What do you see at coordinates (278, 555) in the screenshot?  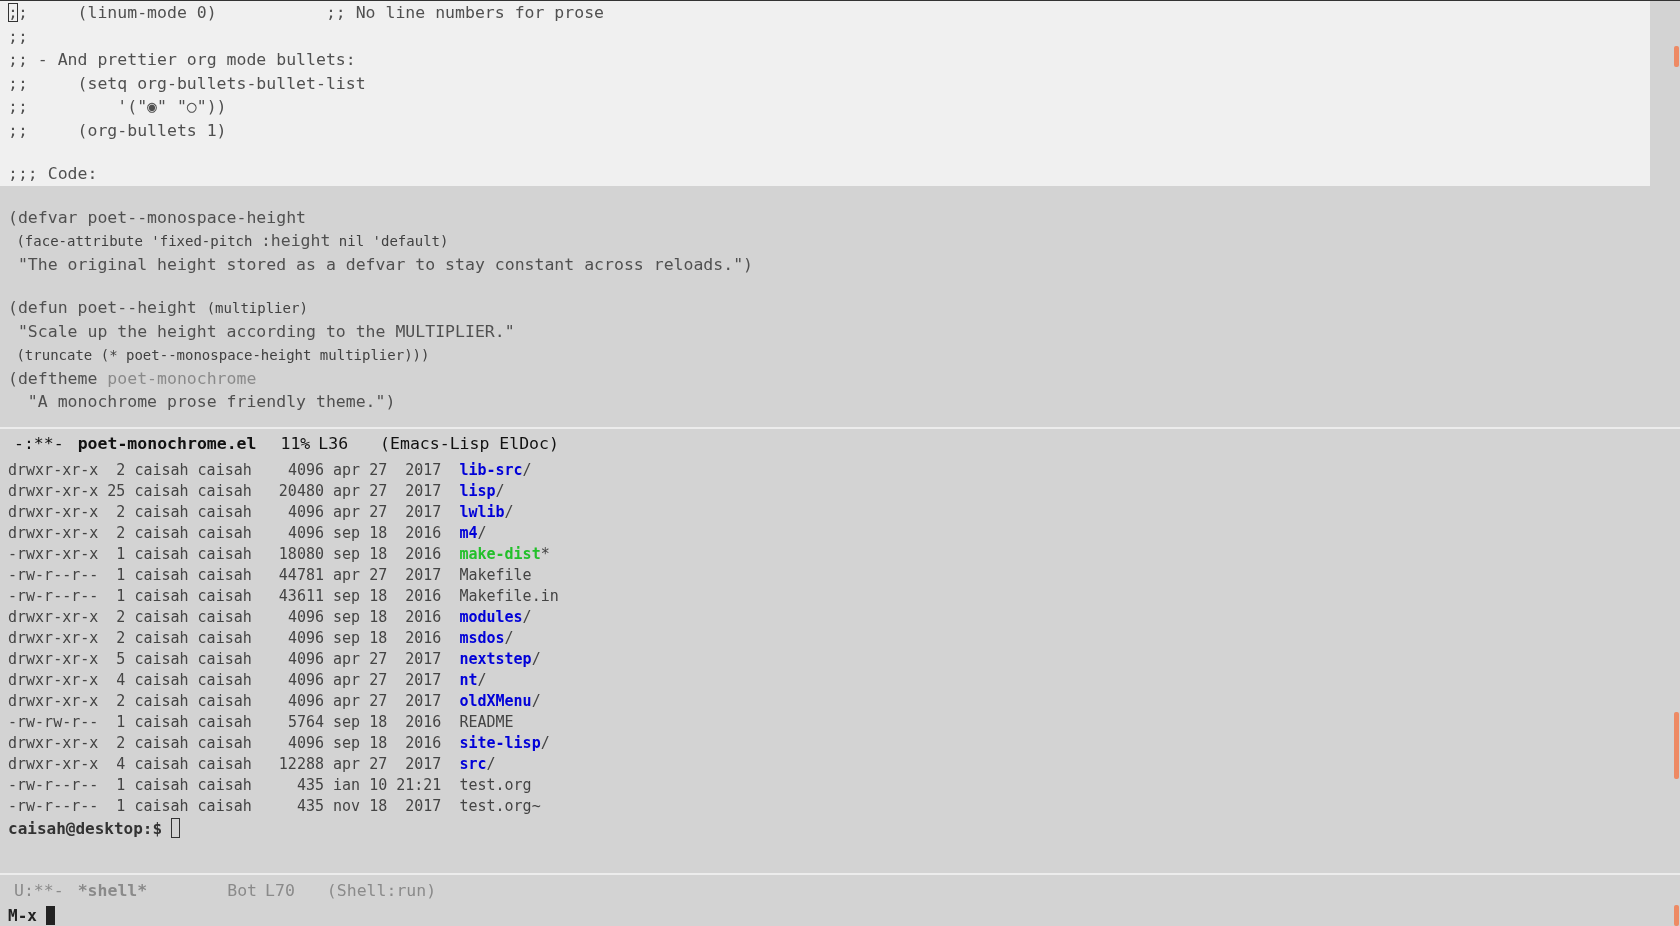 I see `listing-row-text: -rwxr-xr-x 1 caisah caisah 18080 sep 18 2016 make-dist*` at bounding box center [278, 555].